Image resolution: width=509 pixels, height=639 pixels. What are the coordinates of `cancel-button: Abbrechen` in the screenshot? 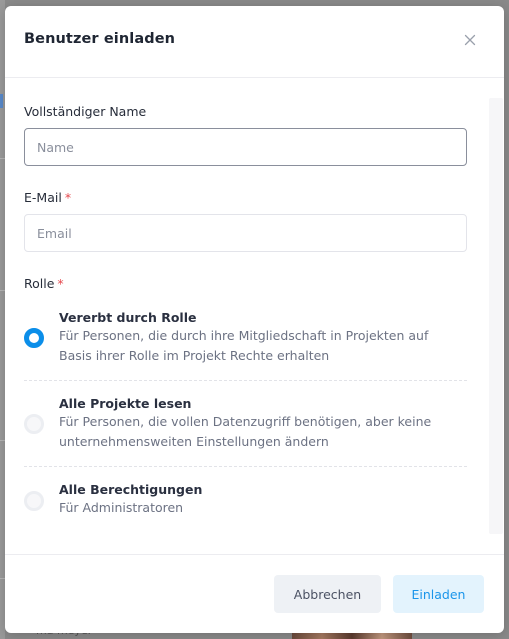 It's located at (327, 594).